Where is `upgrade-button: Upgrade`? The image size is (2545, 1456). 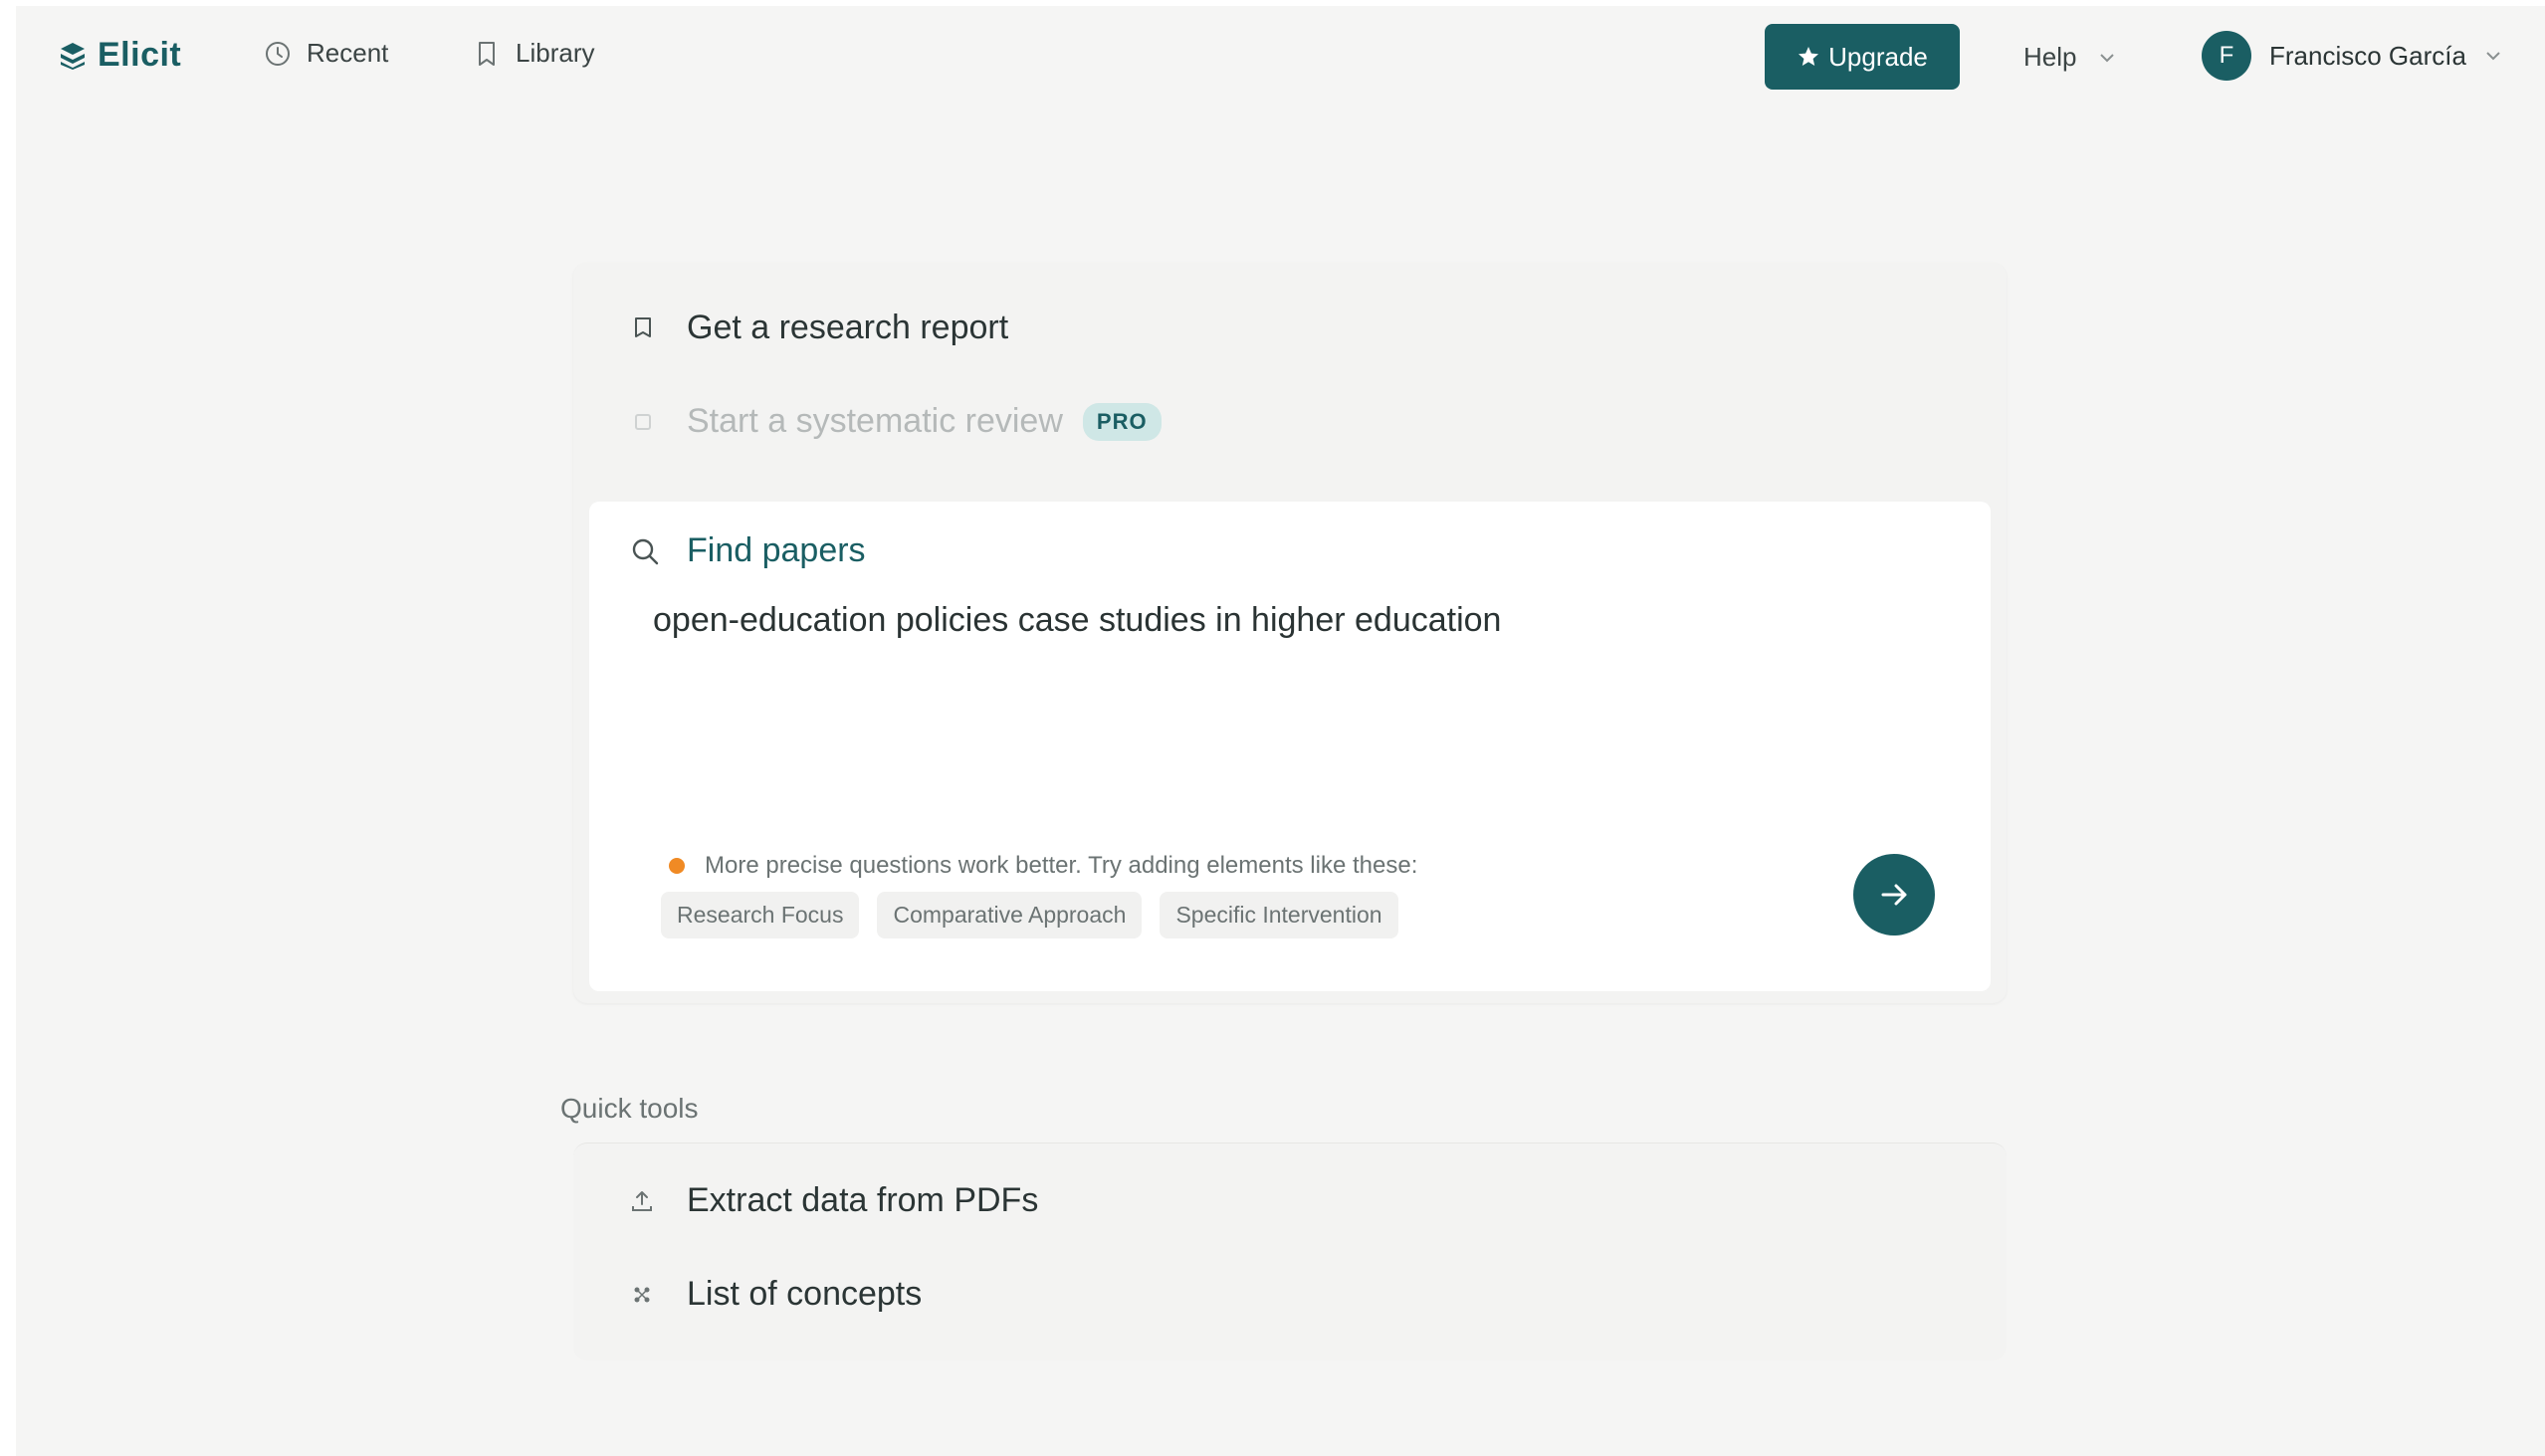 upgrade-button: Upgrade is located at coordinates (1863, 57).